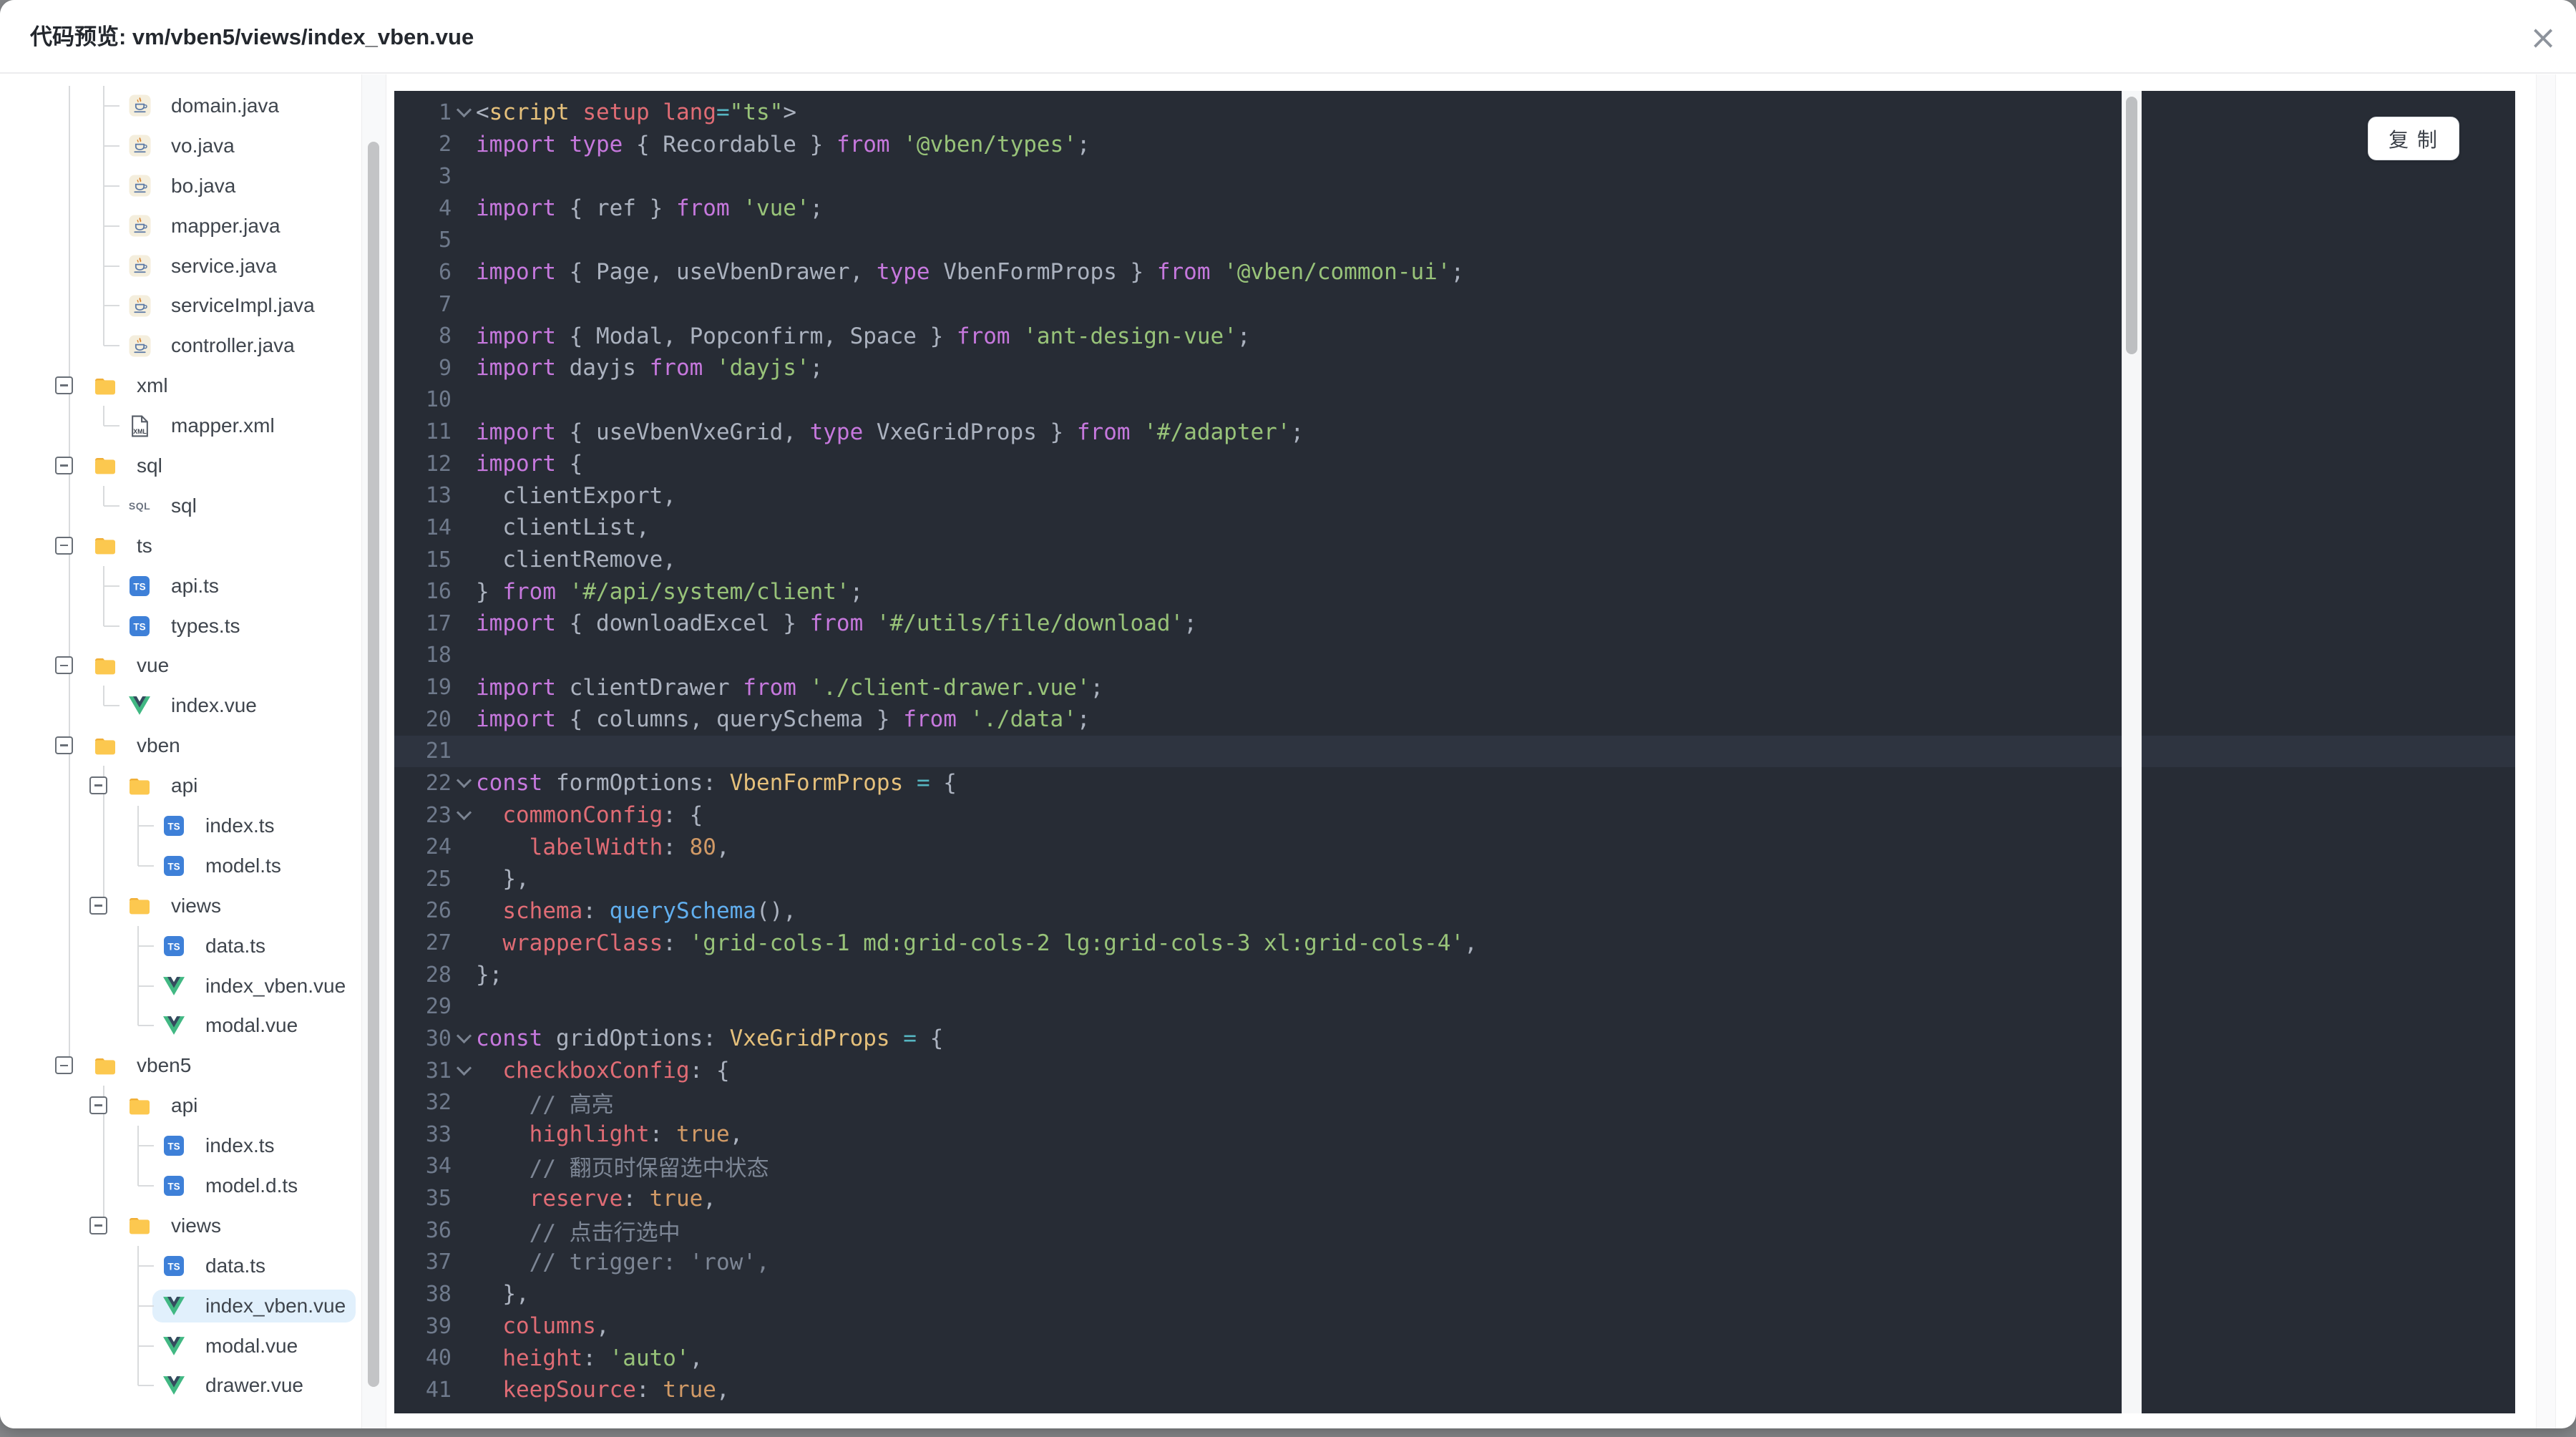  I want to click on tree-scrollbar-thumb, so click(373, 764).